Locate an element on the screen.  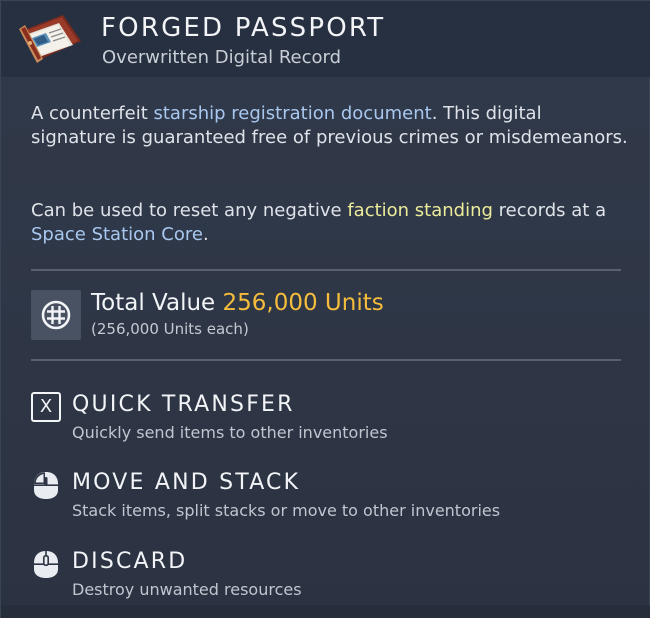
discard-action: DISCARD Destroy unwanted resources is located at coordinates (331, 579).